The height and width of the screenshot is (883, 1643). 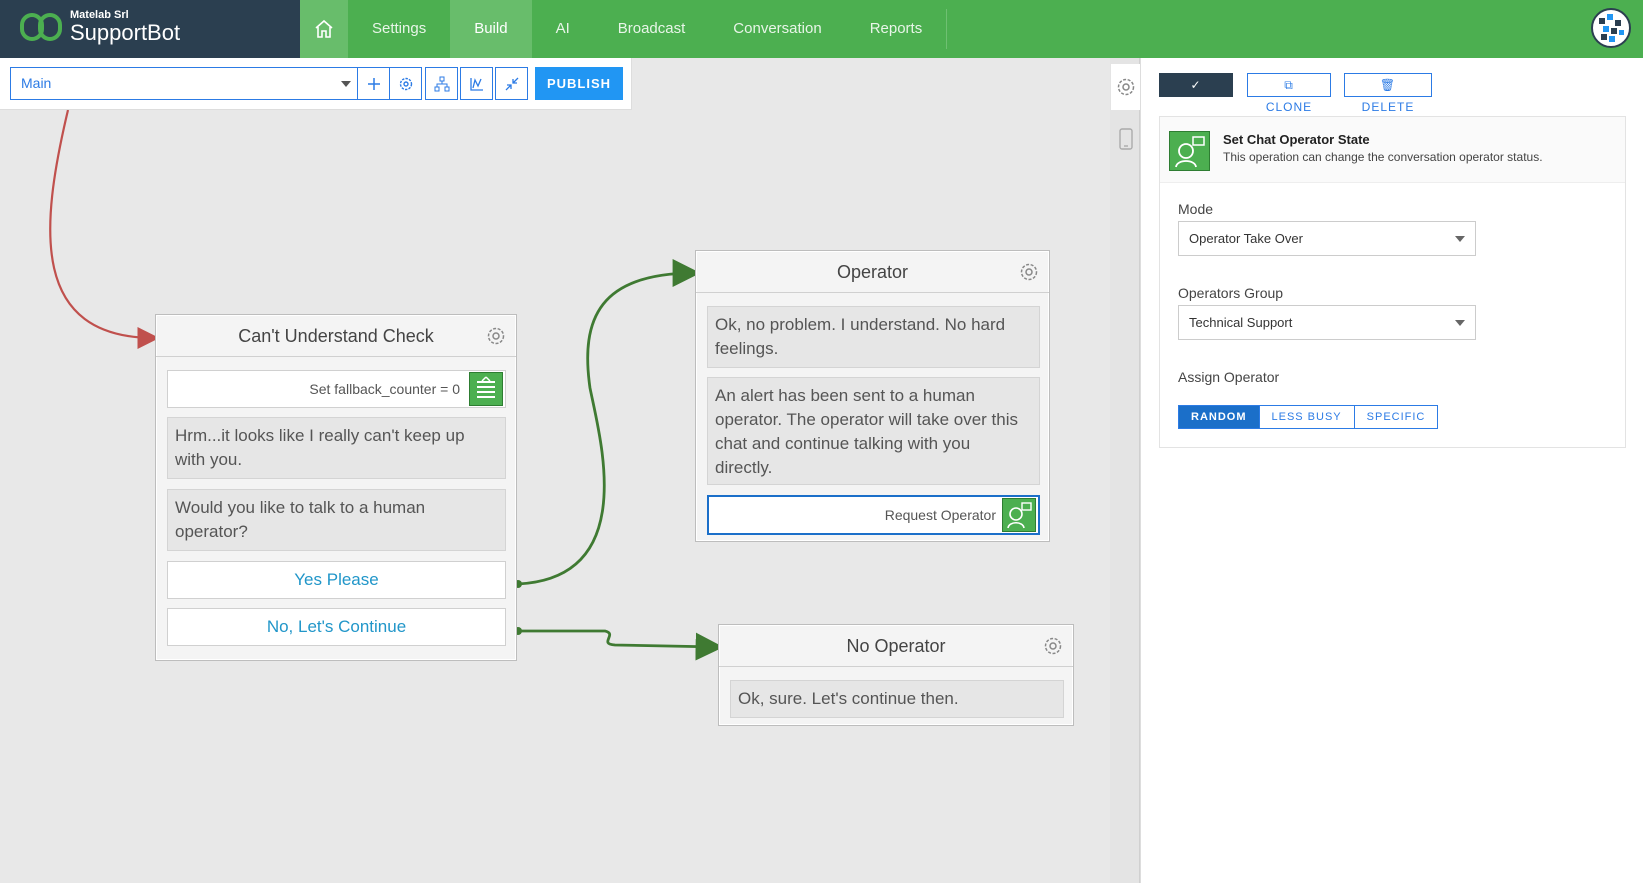 I want to click on request-operator-row: Request Operator, so click(x=873, y=515).